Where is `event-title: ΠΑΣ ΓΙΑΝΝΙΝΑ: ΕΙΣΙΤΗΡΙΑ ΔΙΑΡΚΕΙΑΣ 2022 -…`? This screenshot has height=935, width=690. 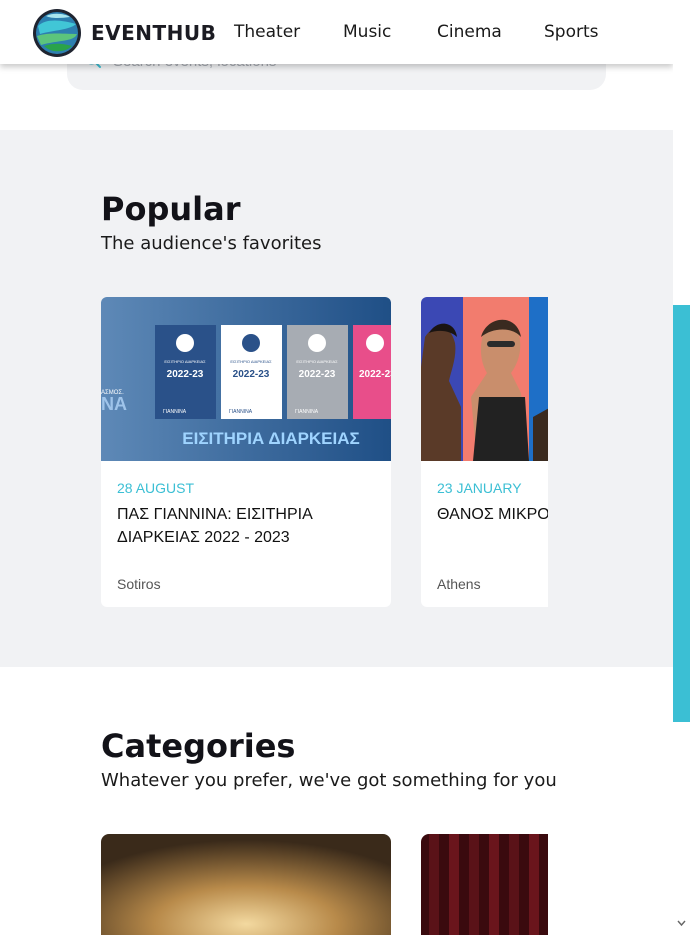
event-title: ΠΑΣ ΓΙΑΝΝΙΝΑ: ΕΙΣΙΤΗΡΙΑ ΔΙΑΡΚΕΙΑΣ 2022 -… is located at coordinates (242, 526).